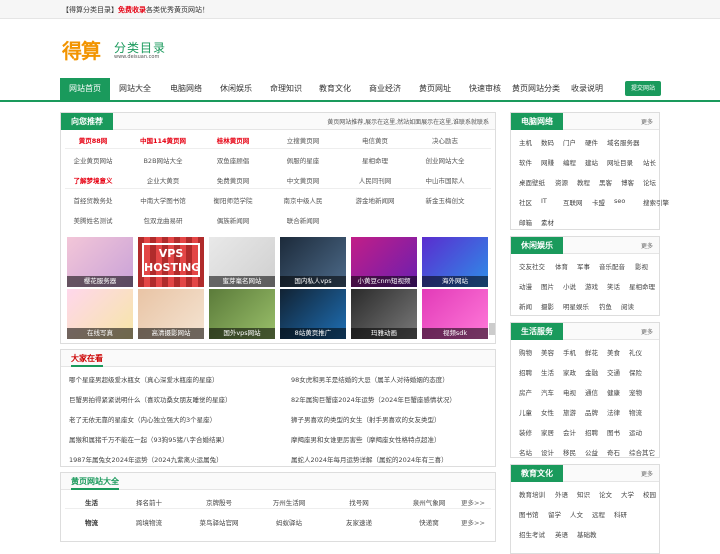  I want to click on side-link: 影视, so click(641, 266).